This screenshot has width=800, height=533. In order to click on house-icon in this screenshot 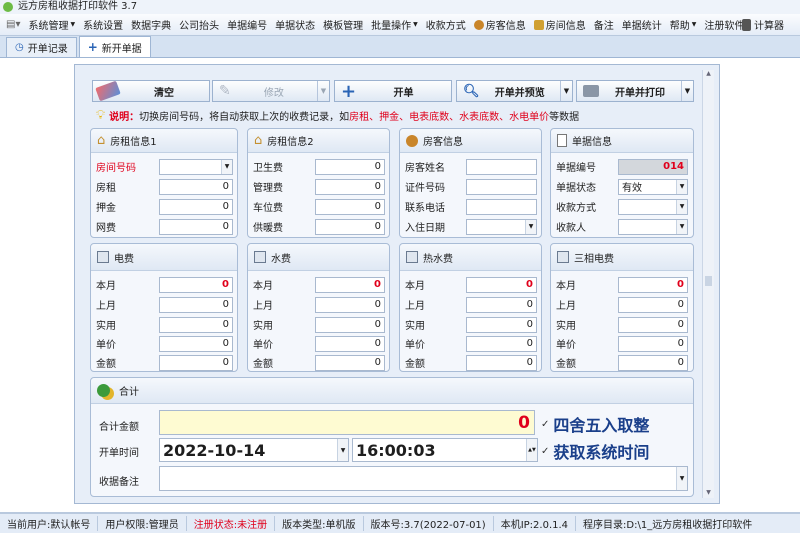, I will do `click(538, 24)`.